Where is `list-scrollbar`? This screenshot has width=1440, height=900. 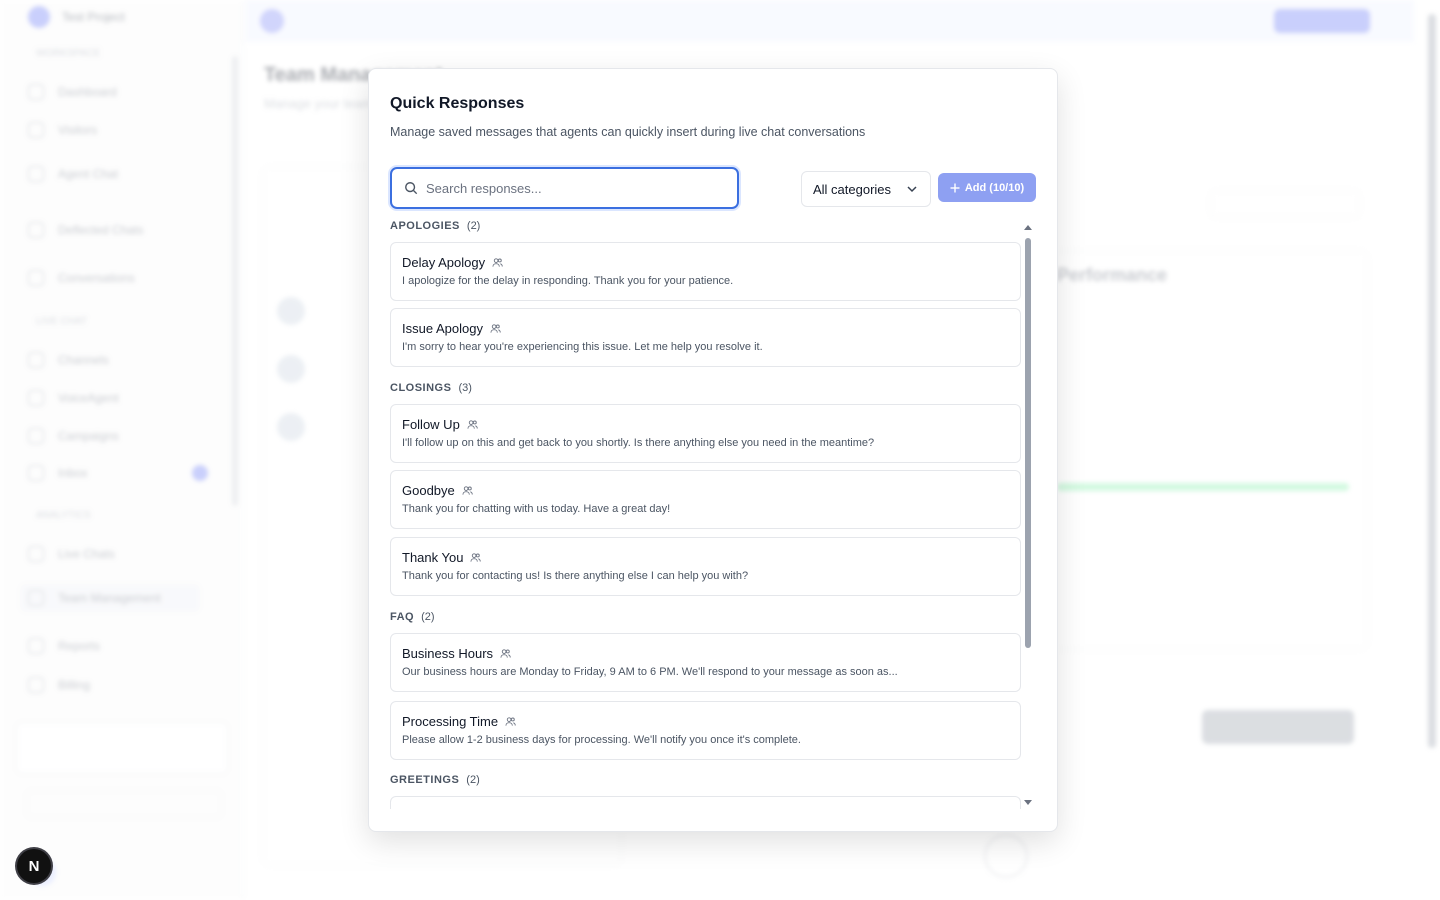 list-scrollbar is located at coordinates (1028, 516).